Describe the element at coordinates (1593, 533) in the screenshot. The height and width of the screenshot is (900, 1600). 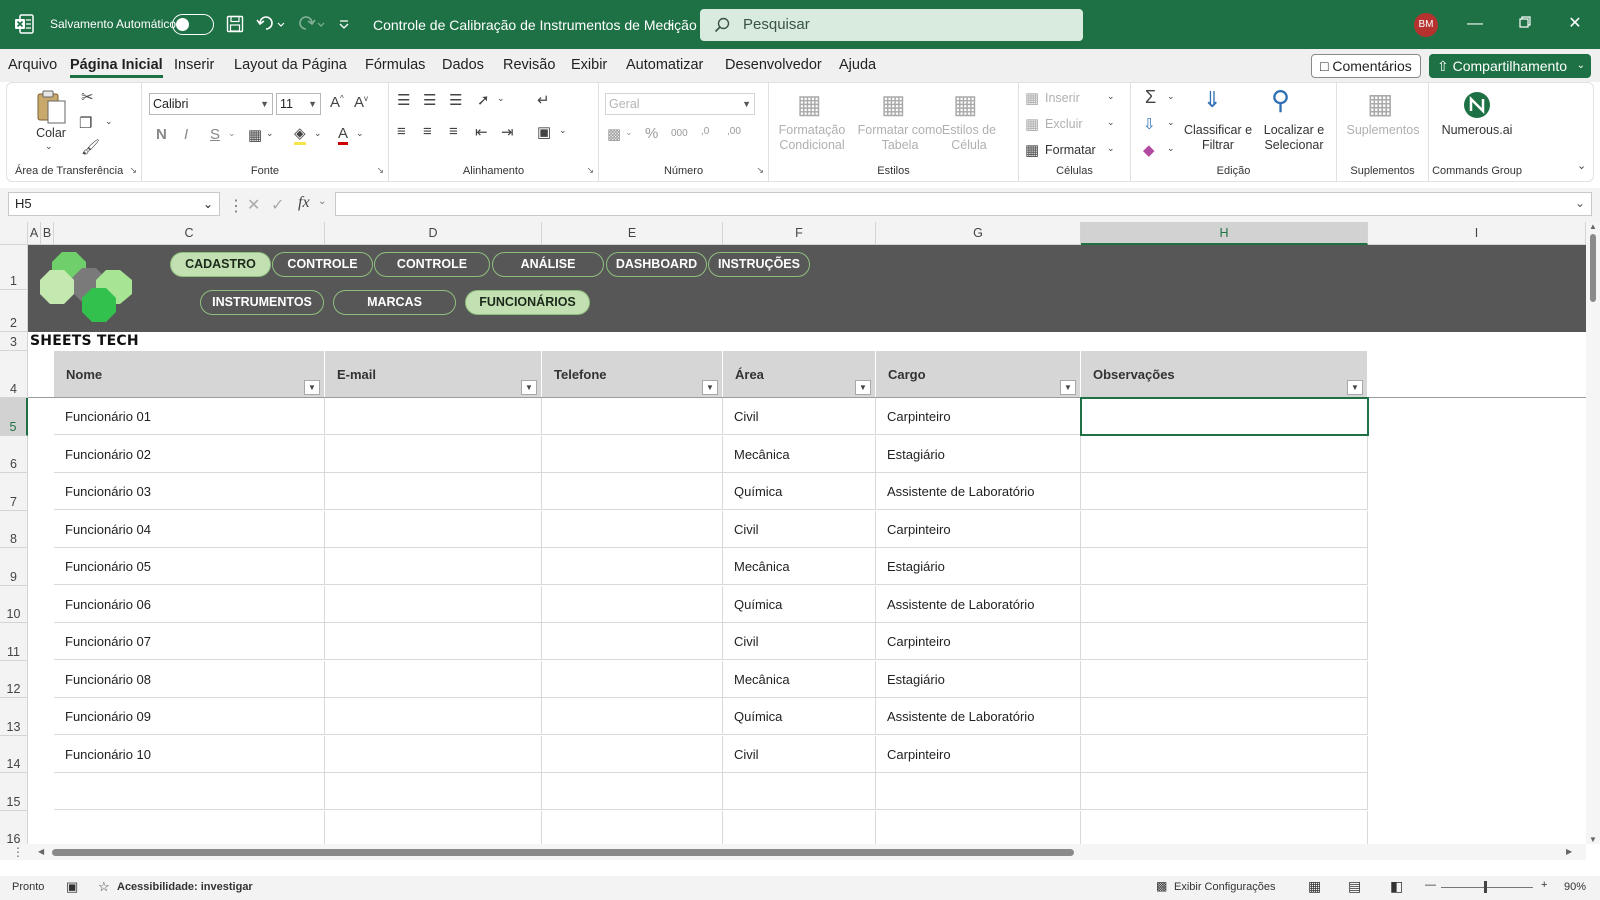
I see `vertical-scrollbar: ▲ ▼` at that location.